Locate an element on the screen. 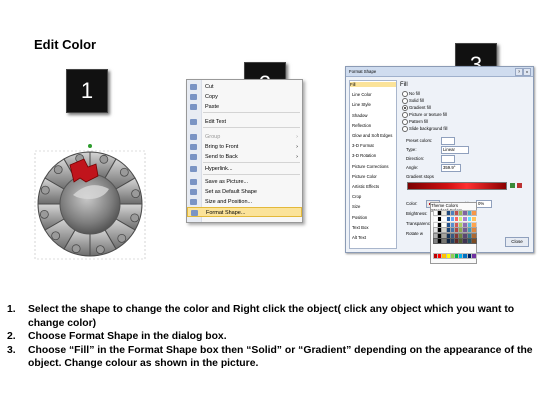  angle-value: 359.9° is located at coordinates (449, 167).